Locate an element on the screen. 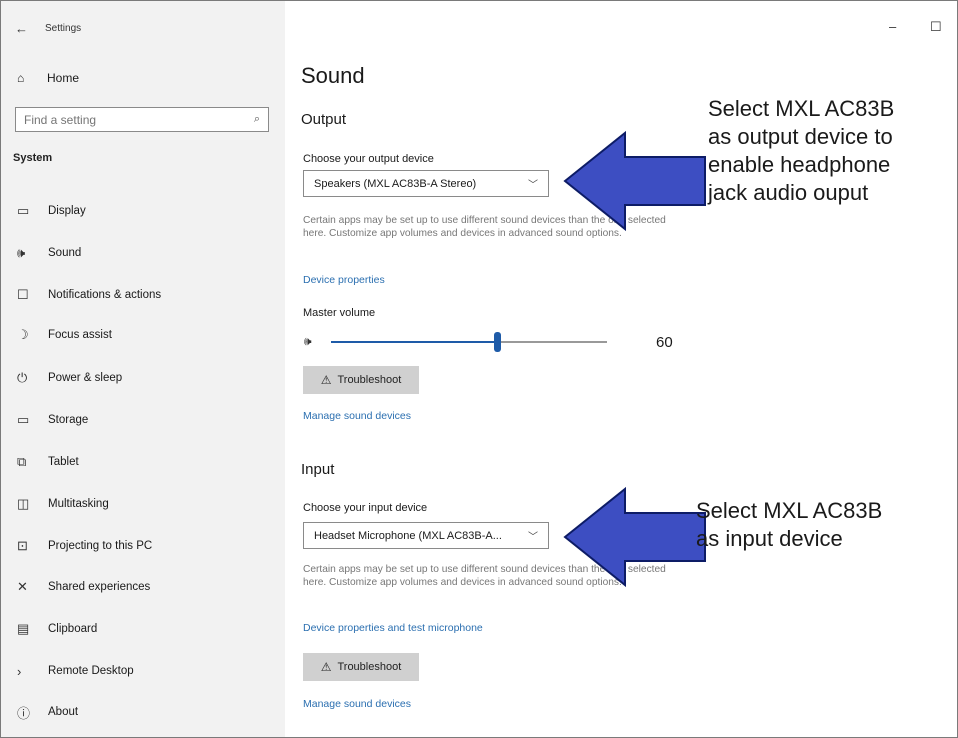 The width and height of the screenshot is (958, 738). master-volume-slider is located at coordinates (469, 342).